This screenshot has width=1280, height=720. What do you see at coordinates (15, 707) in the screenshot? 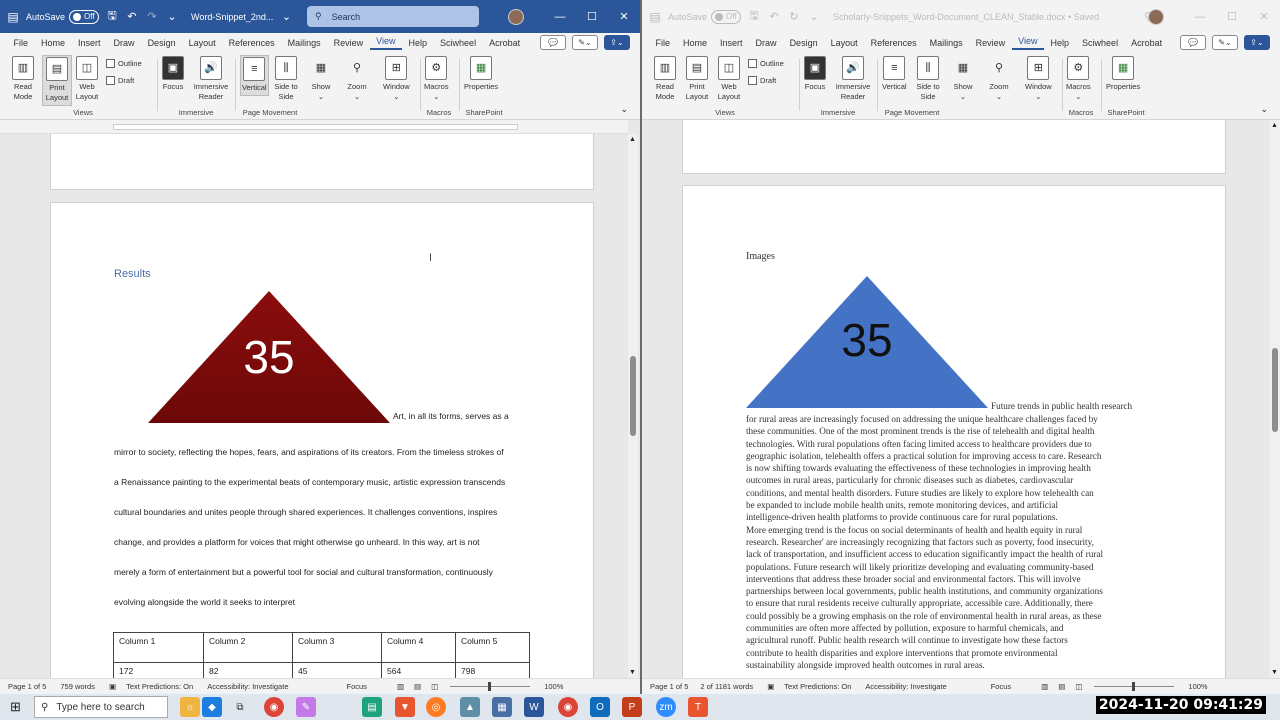
I see `windows-start-icon: ⊞` at bounding box center [15, 707].